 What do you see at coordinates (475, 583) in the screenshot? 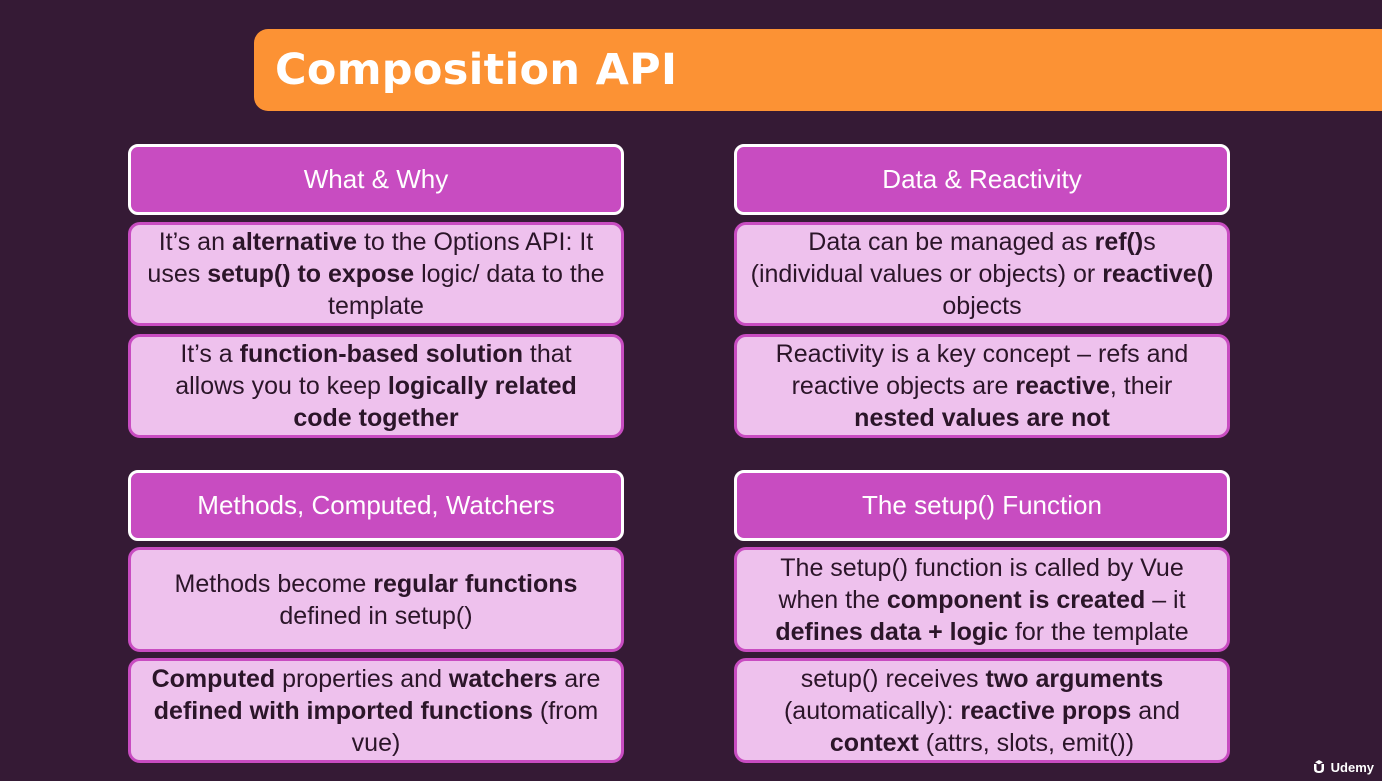
I see `bold-text: regular functions` at bounding box center [475, 583].